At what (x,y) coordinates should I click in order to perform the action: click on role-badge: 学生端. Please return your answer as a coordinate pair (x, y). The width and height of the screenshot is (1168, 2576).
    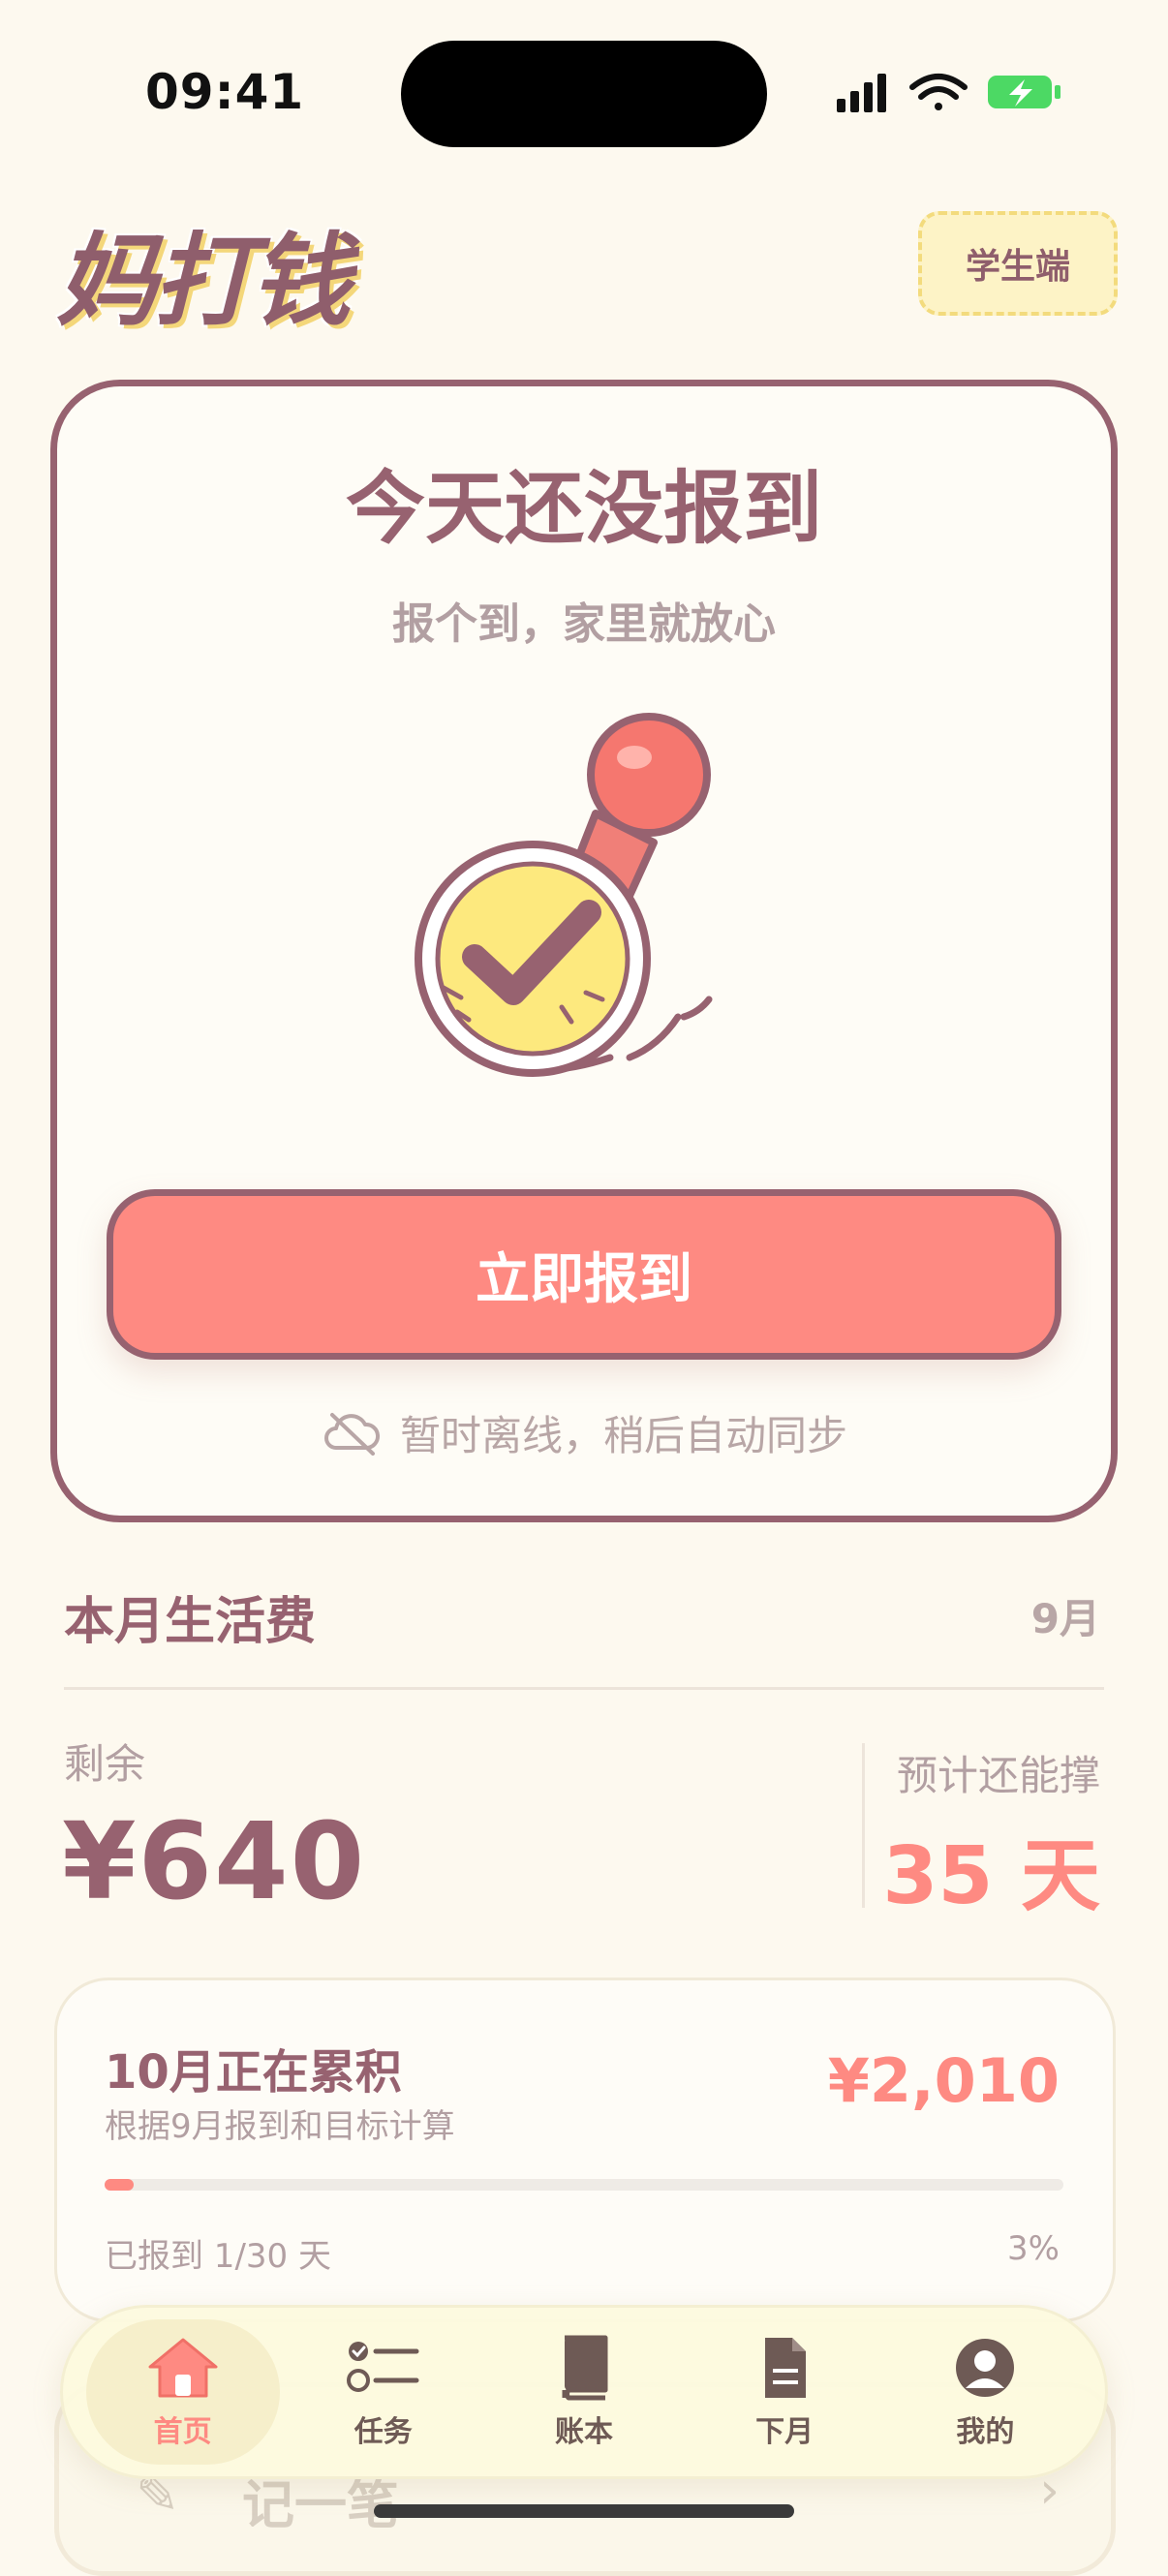
    Looking at the image, I should click on (1018, 263).